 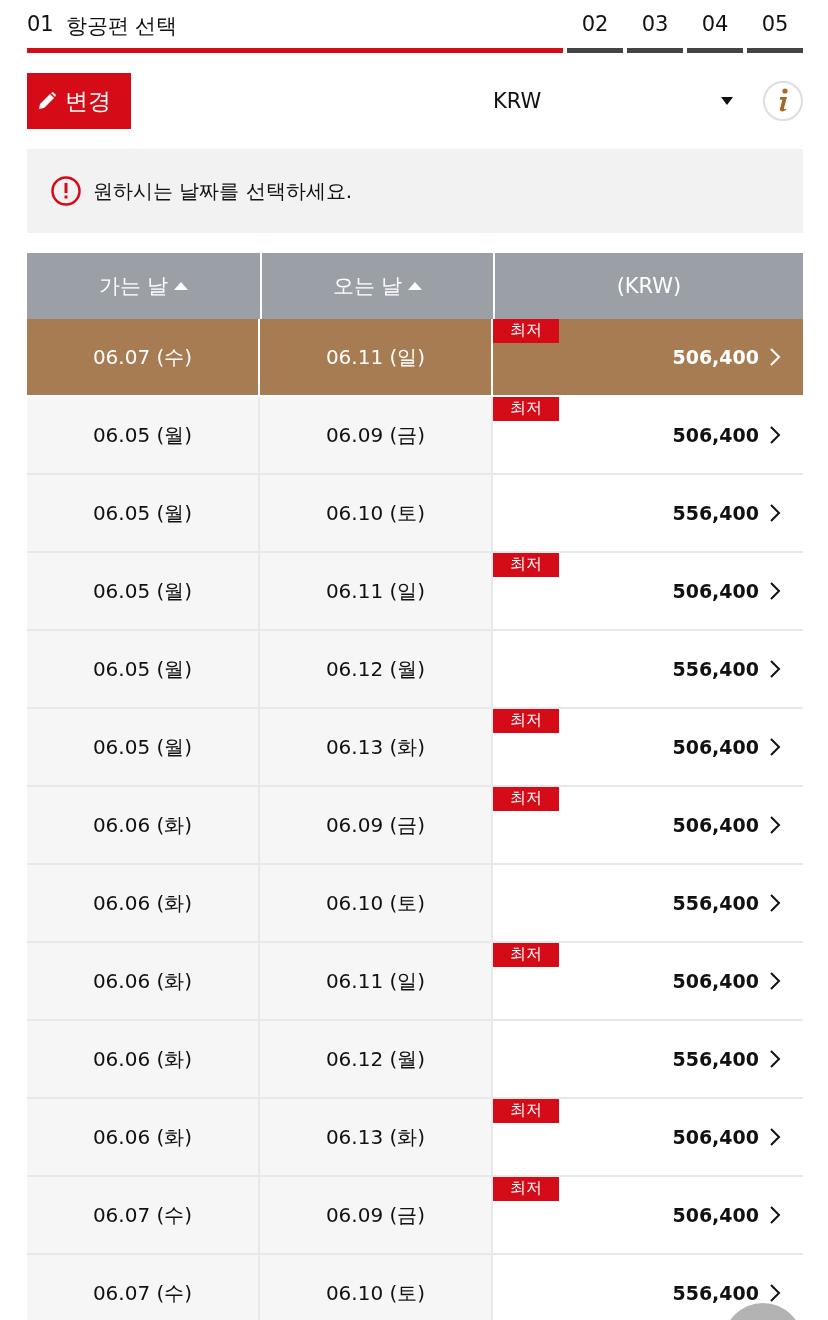 I want to click on step-tab: 02, so click(x=595, y=32).